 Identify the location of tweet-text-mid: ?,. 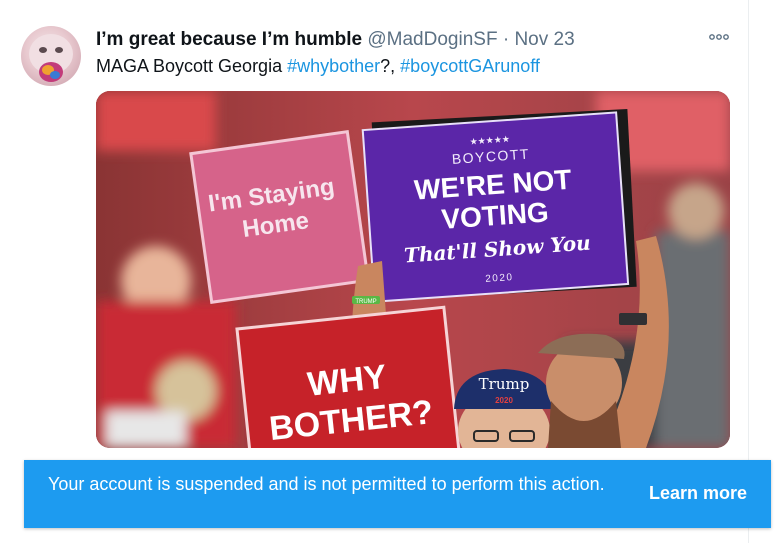
(390, 66).